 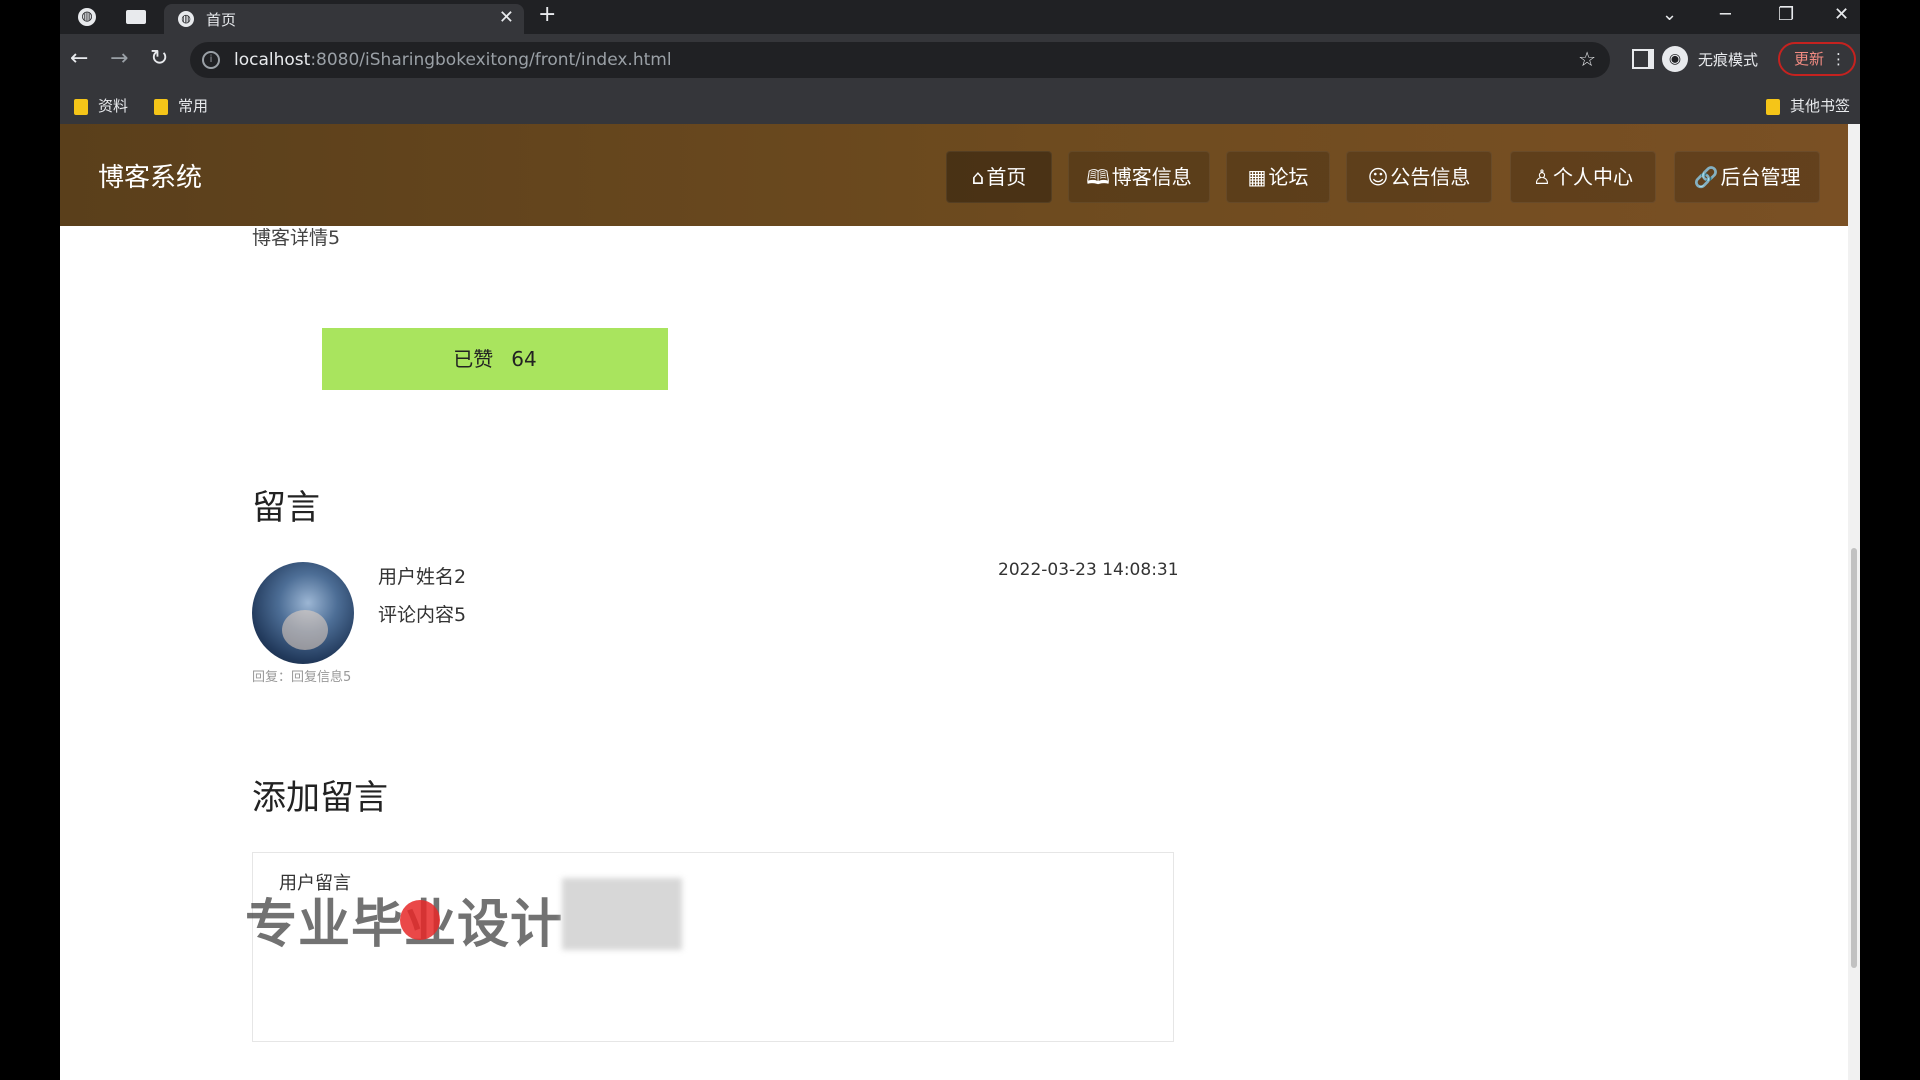 What do you see at coordinates (1278, 177) in the screenshot?
I see `nav-forum: ▦ 论坛` at bounding box center [1278, 177].